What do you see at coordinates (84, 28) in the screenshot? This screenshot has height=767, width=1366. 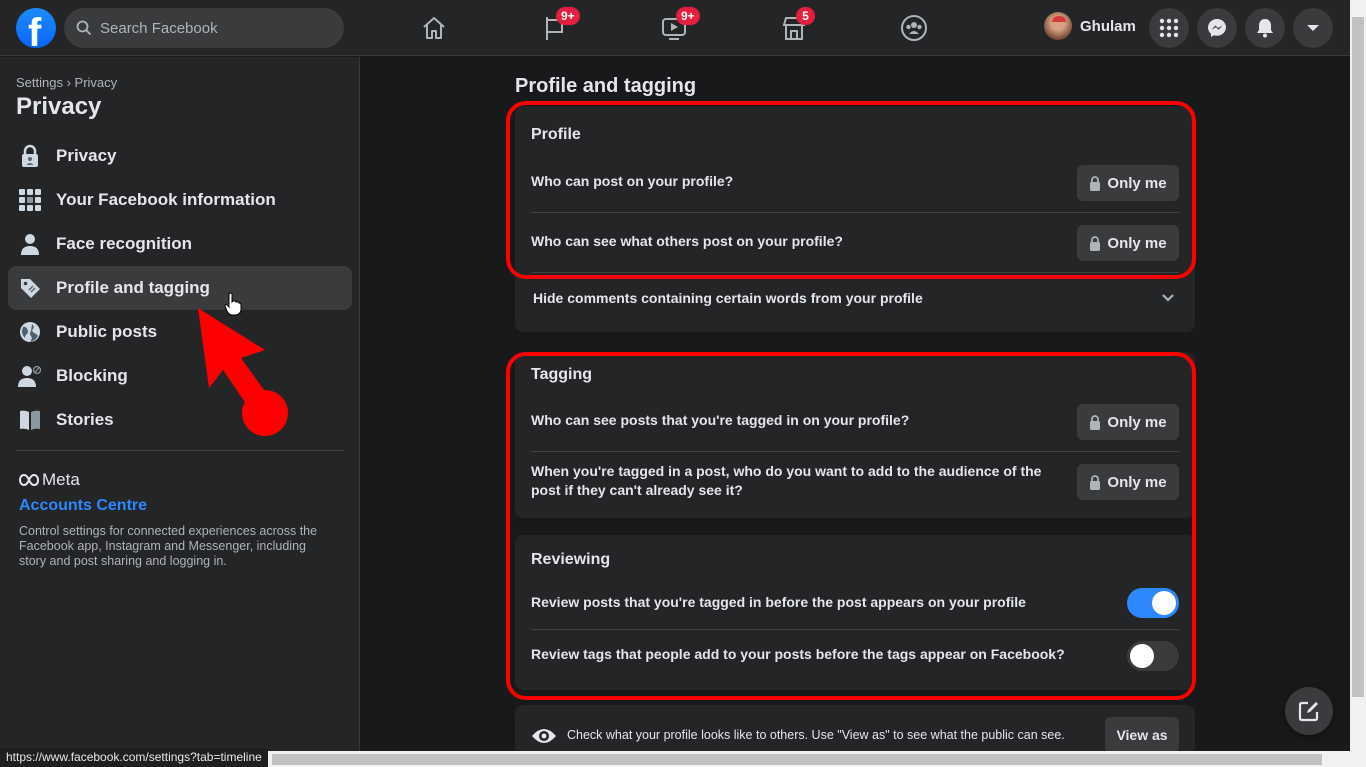 I see `search-icon` at bounding box center [84, 28].